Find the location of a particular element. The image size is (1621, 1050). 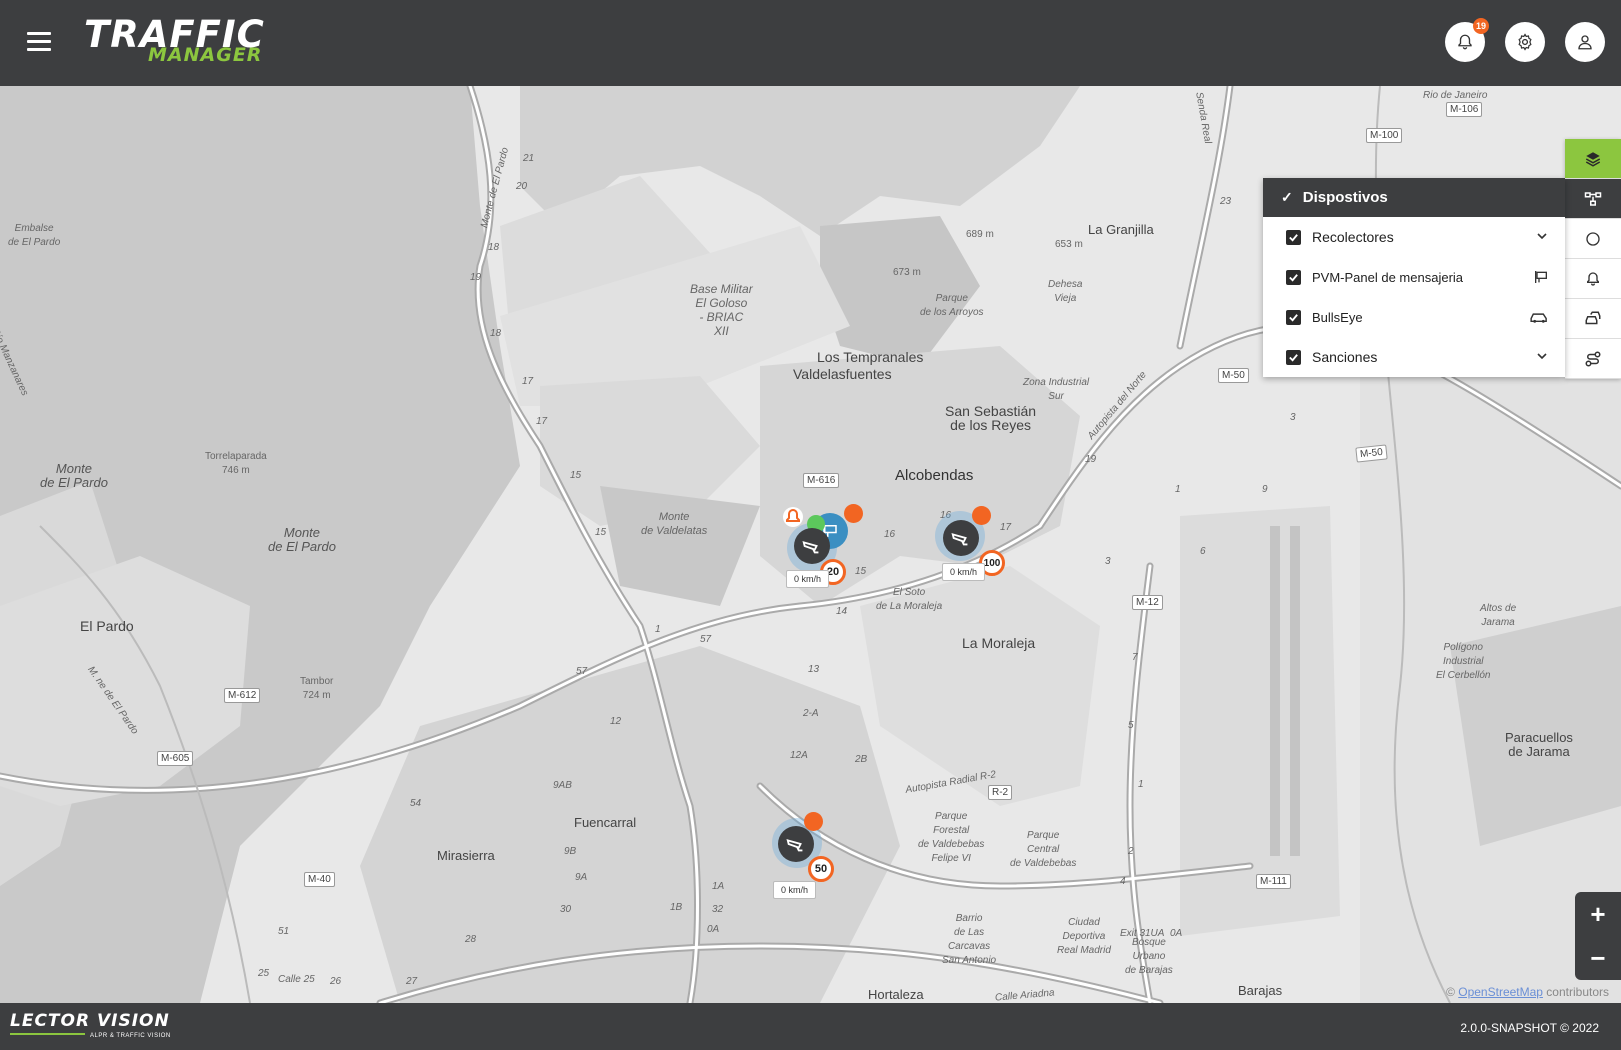

exit-number: 17 is located at coordinates (528, 381).